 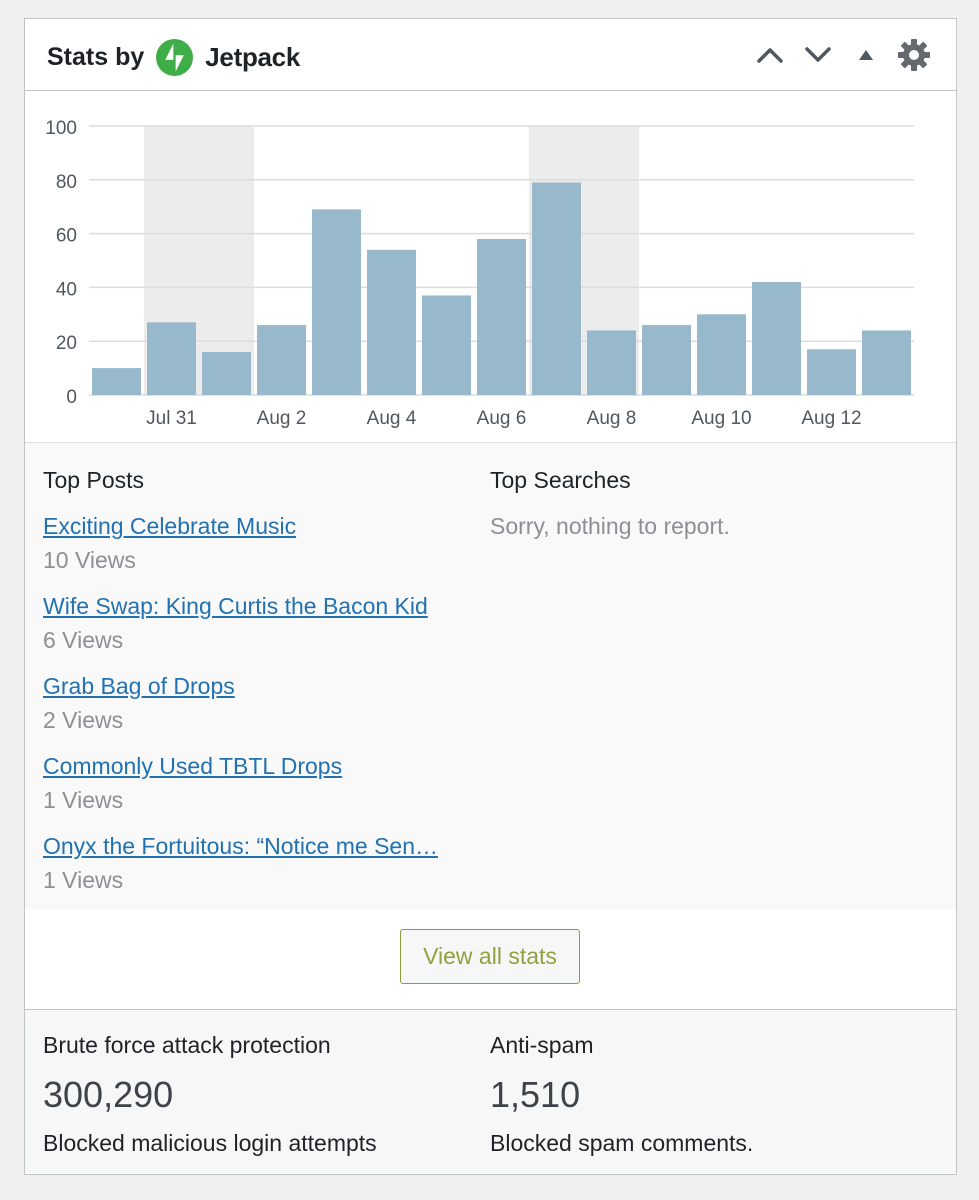 What do you see at coordinates (253, 686) in the screenshot?
I see `post-link: Grab Bag of Drops` at bounding box center [253, 686].